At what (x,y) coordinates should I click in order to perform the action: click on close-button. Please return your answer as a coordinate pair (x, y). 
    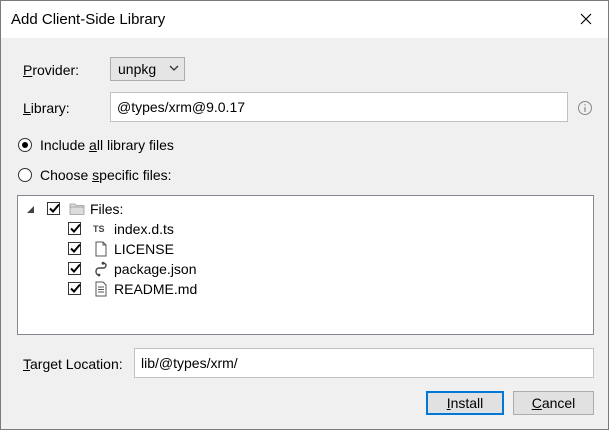
    Looking at the image, I should click on (586, 19).